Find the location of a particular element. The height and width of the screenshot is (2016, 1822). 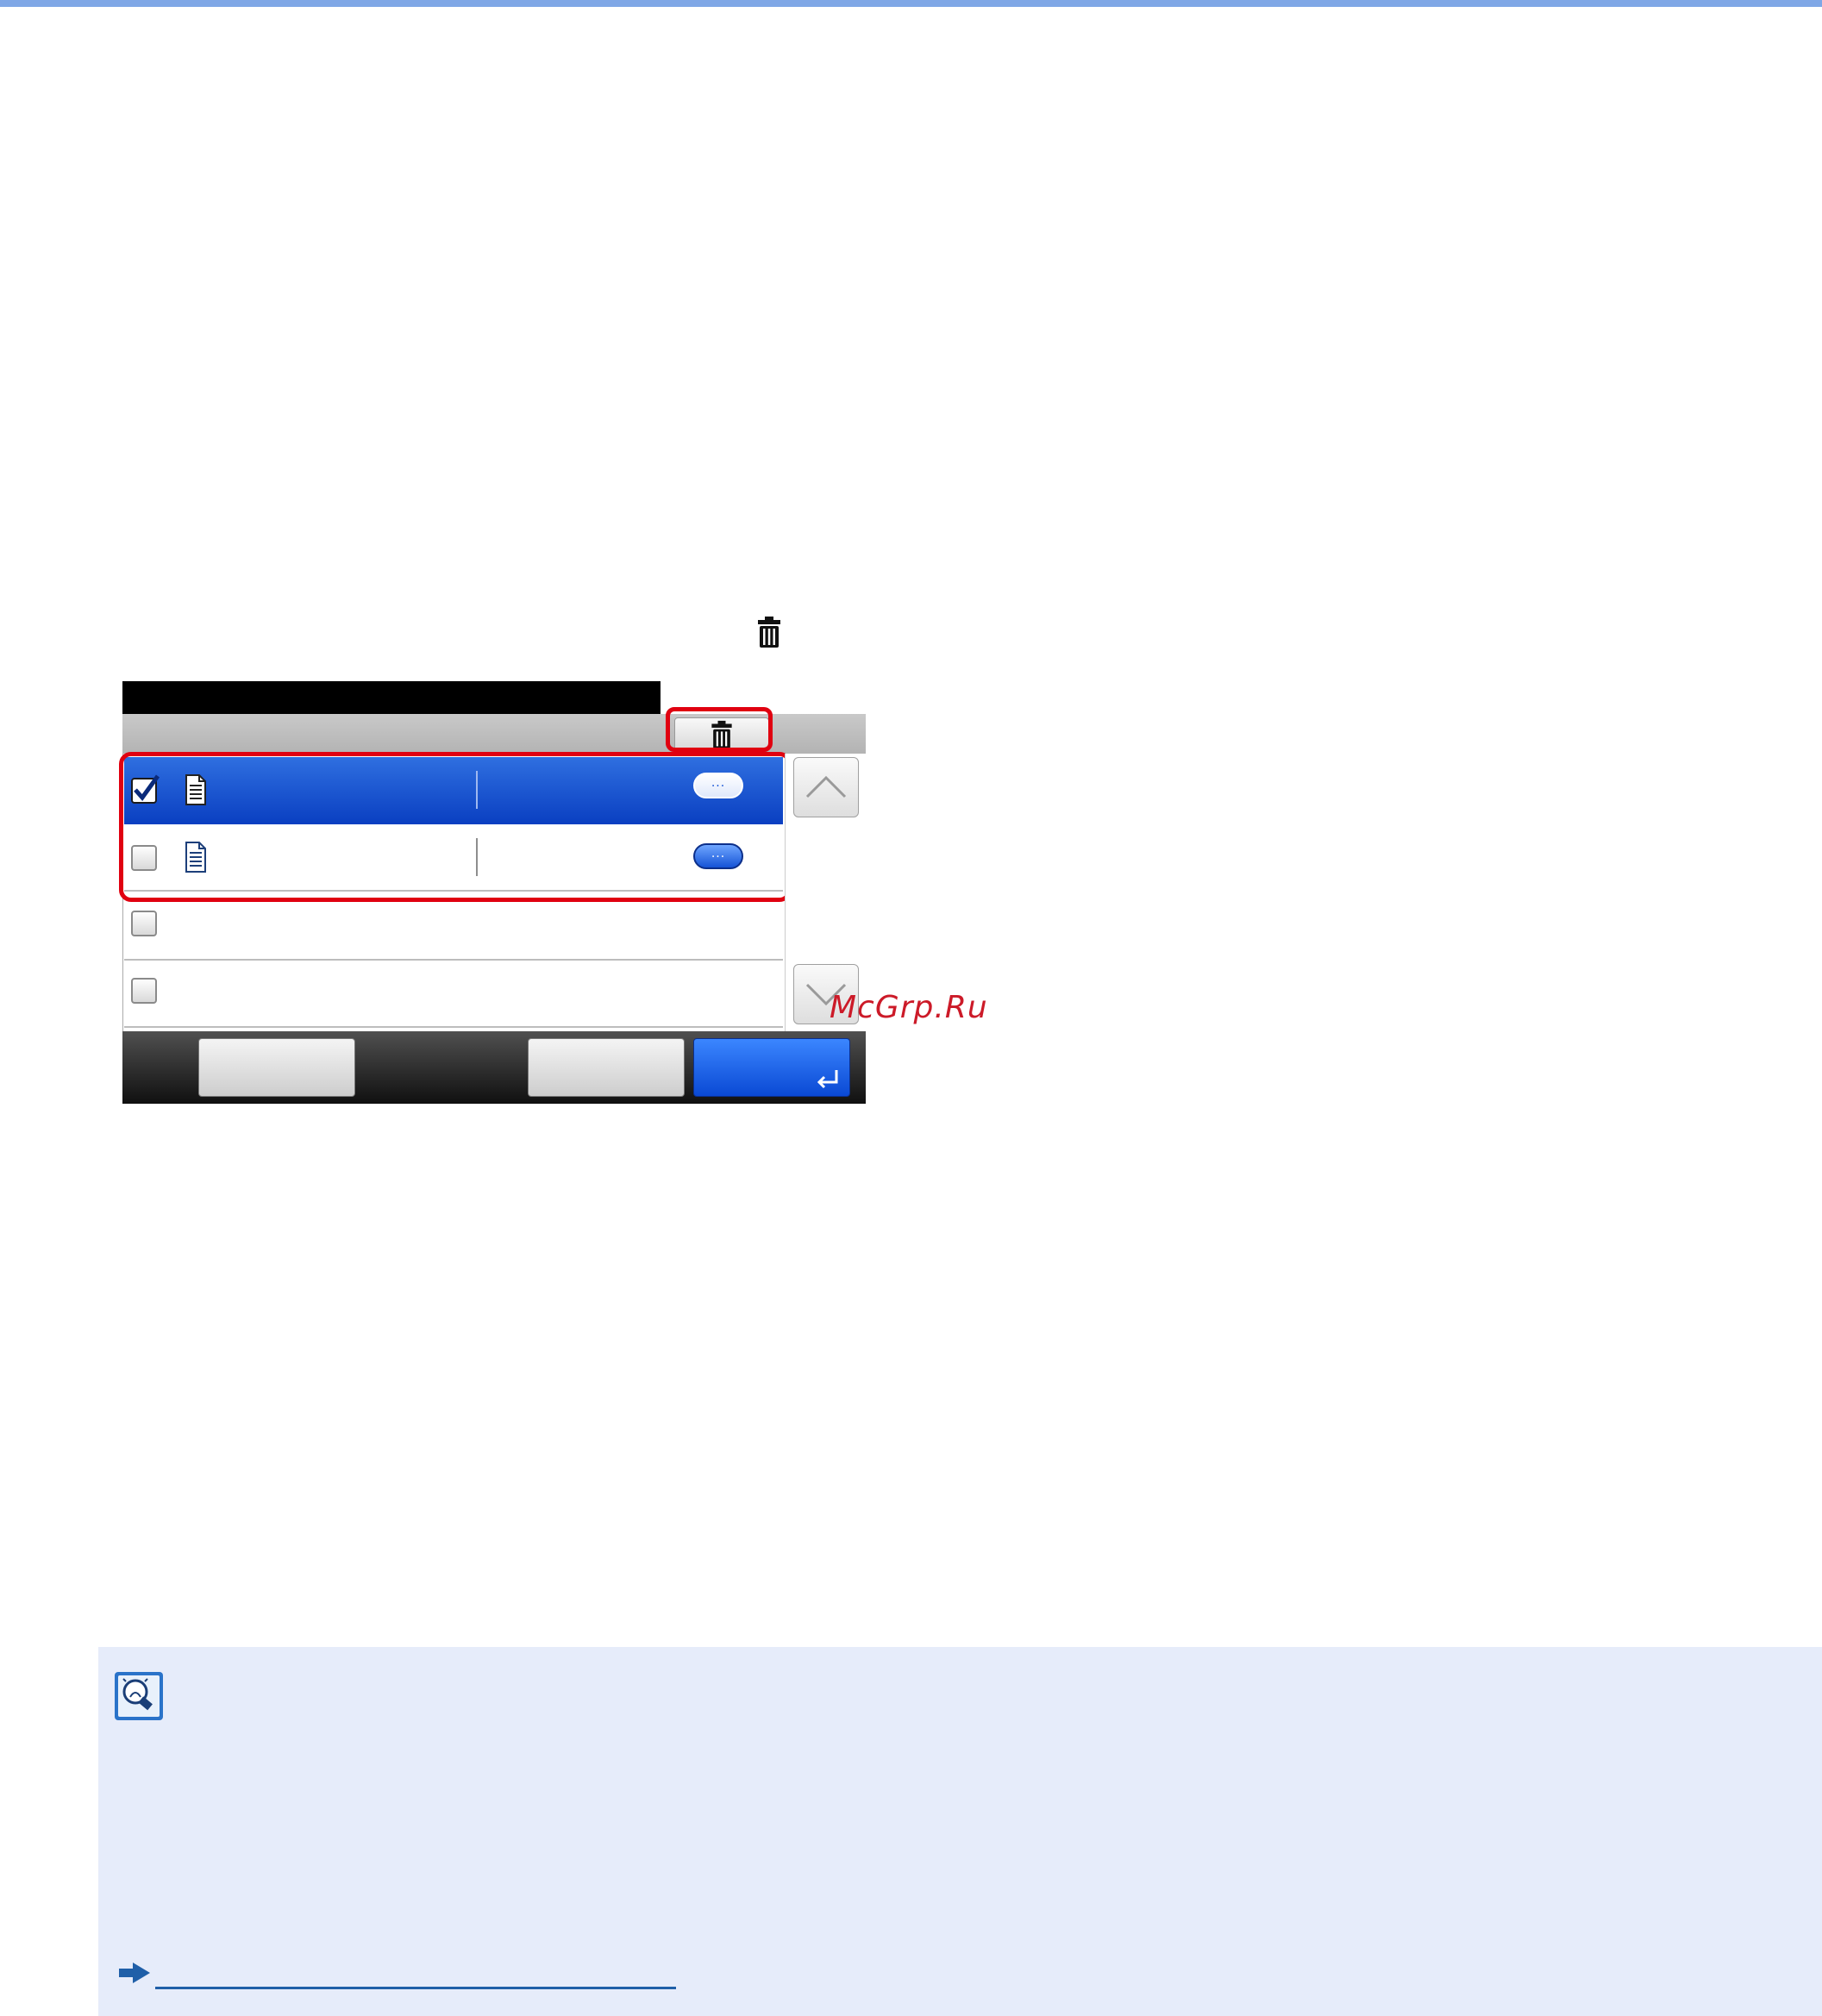

lightbulb-note-icon is located at coordinates (139, 1696).